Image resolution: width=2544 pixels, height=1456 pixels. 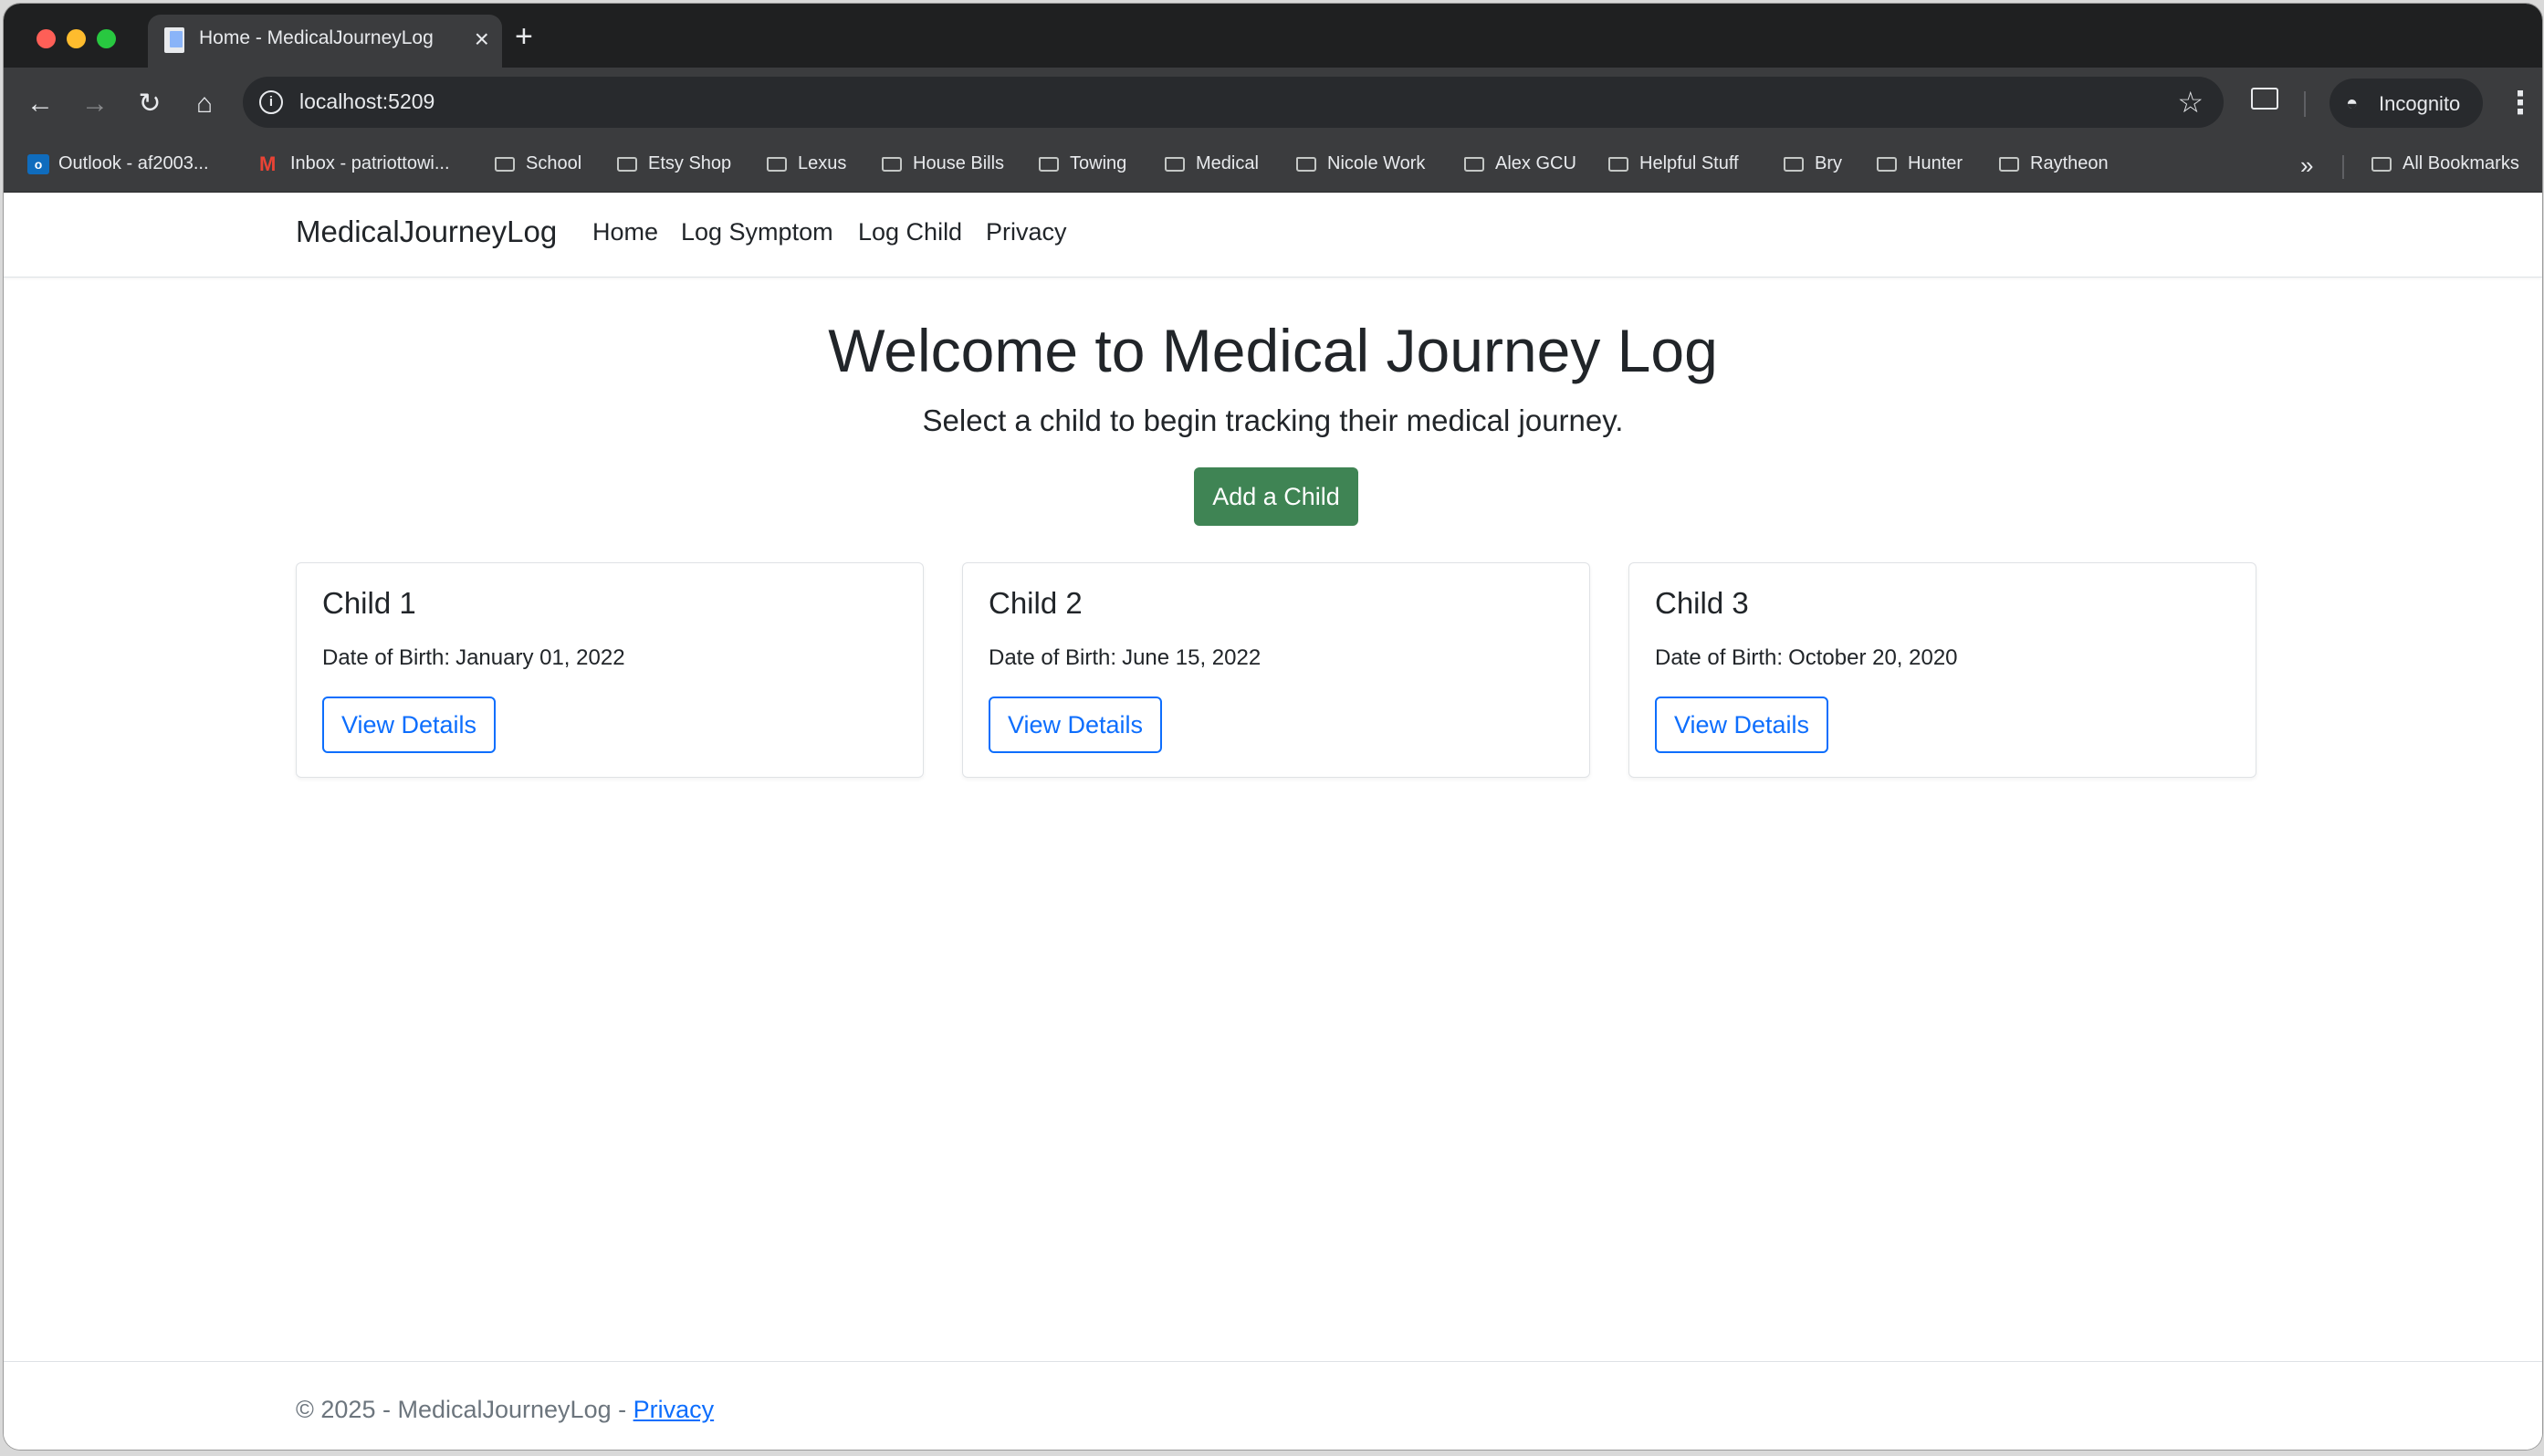 I want to click on tab-search-icon, so click(x=2264, y=99).